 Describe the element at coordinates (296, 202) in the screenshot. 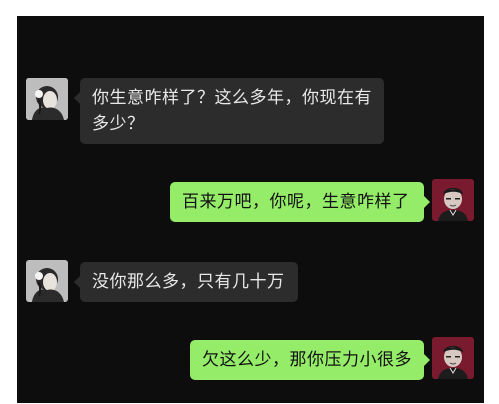

I see `message-text: 百来万吧，你呢，生意咋样了` at that location.